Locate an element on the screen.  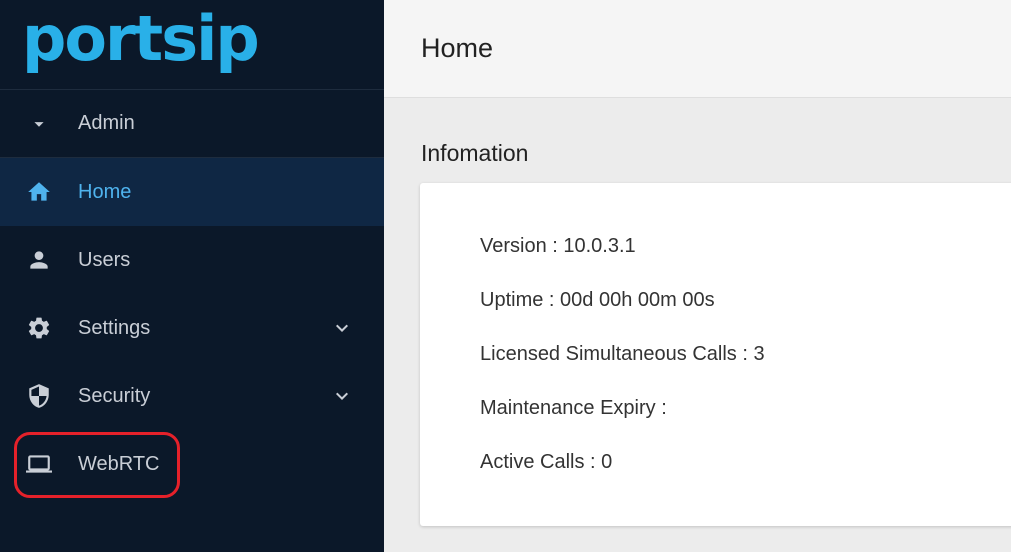
user-icon is located at coordinates (39, 260).